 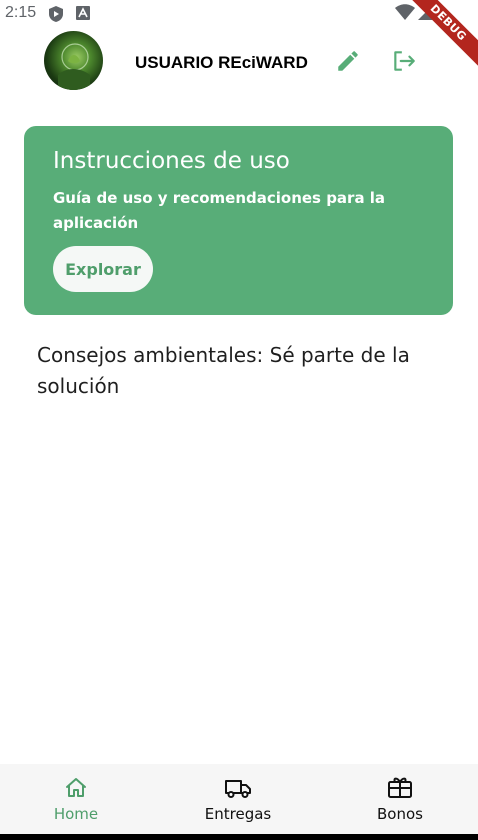 What do you see at coordinates (238, 814) in the screenshot?
I see `nav-label-entregas: Entregas` at bounding box center [238, 814].